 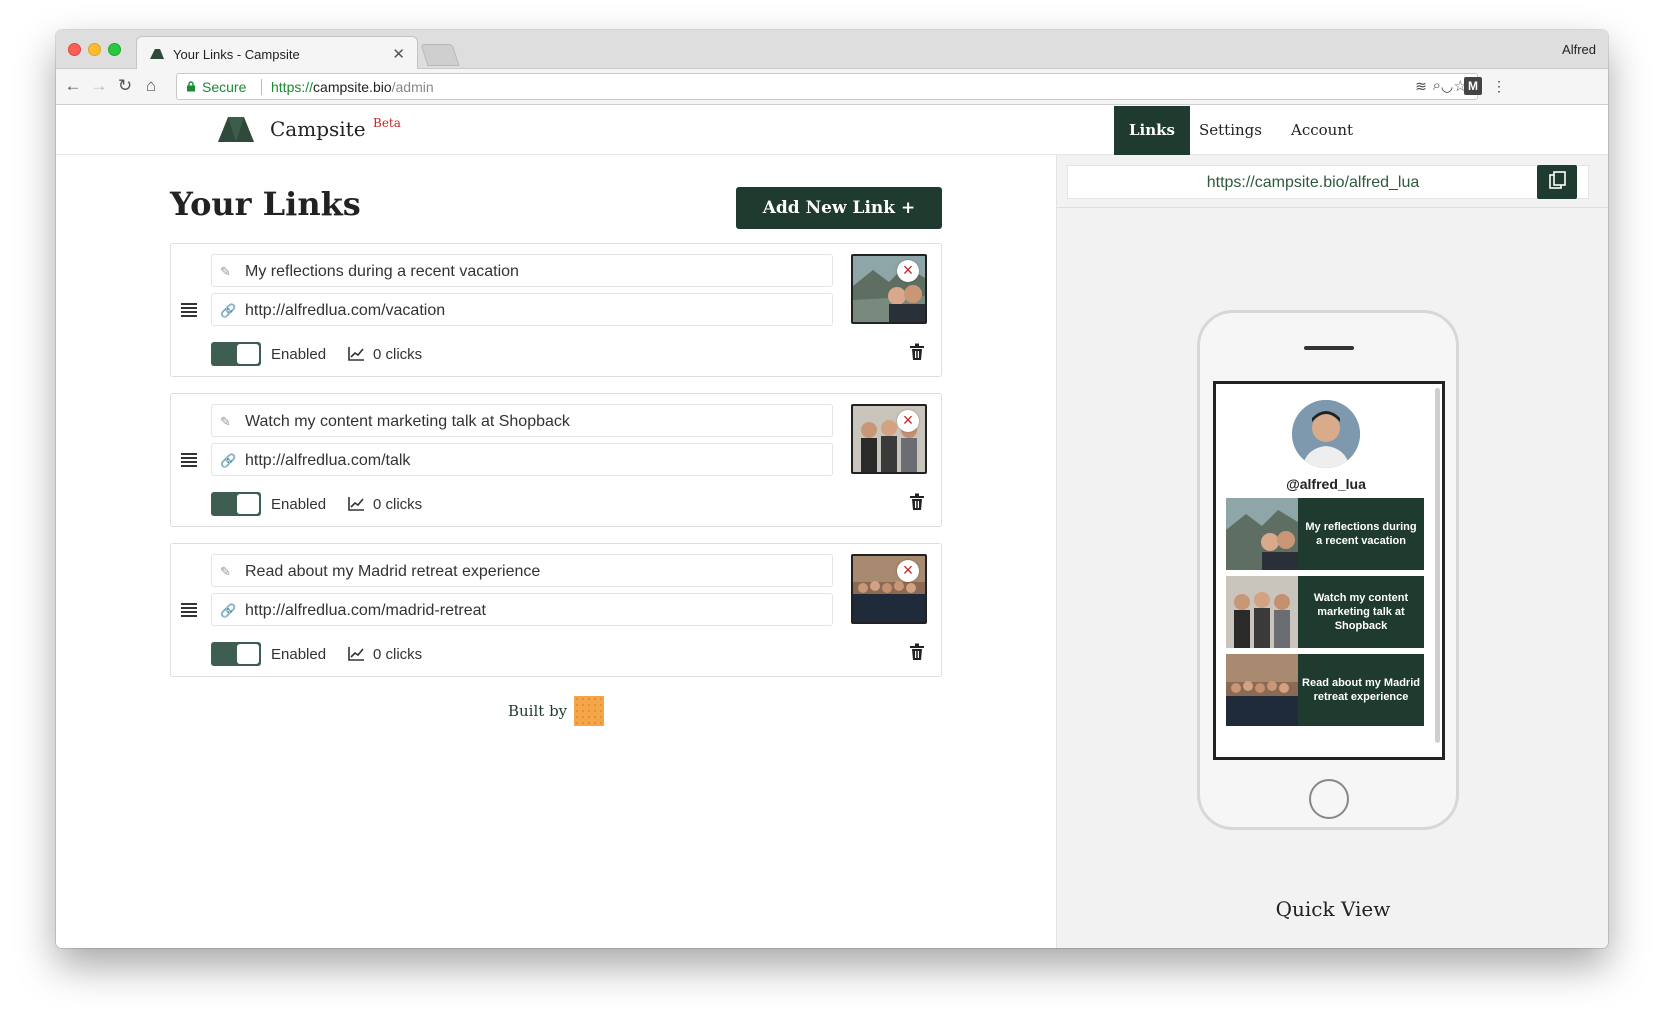 I want to click on avatar, so click(x=1326, y=434).